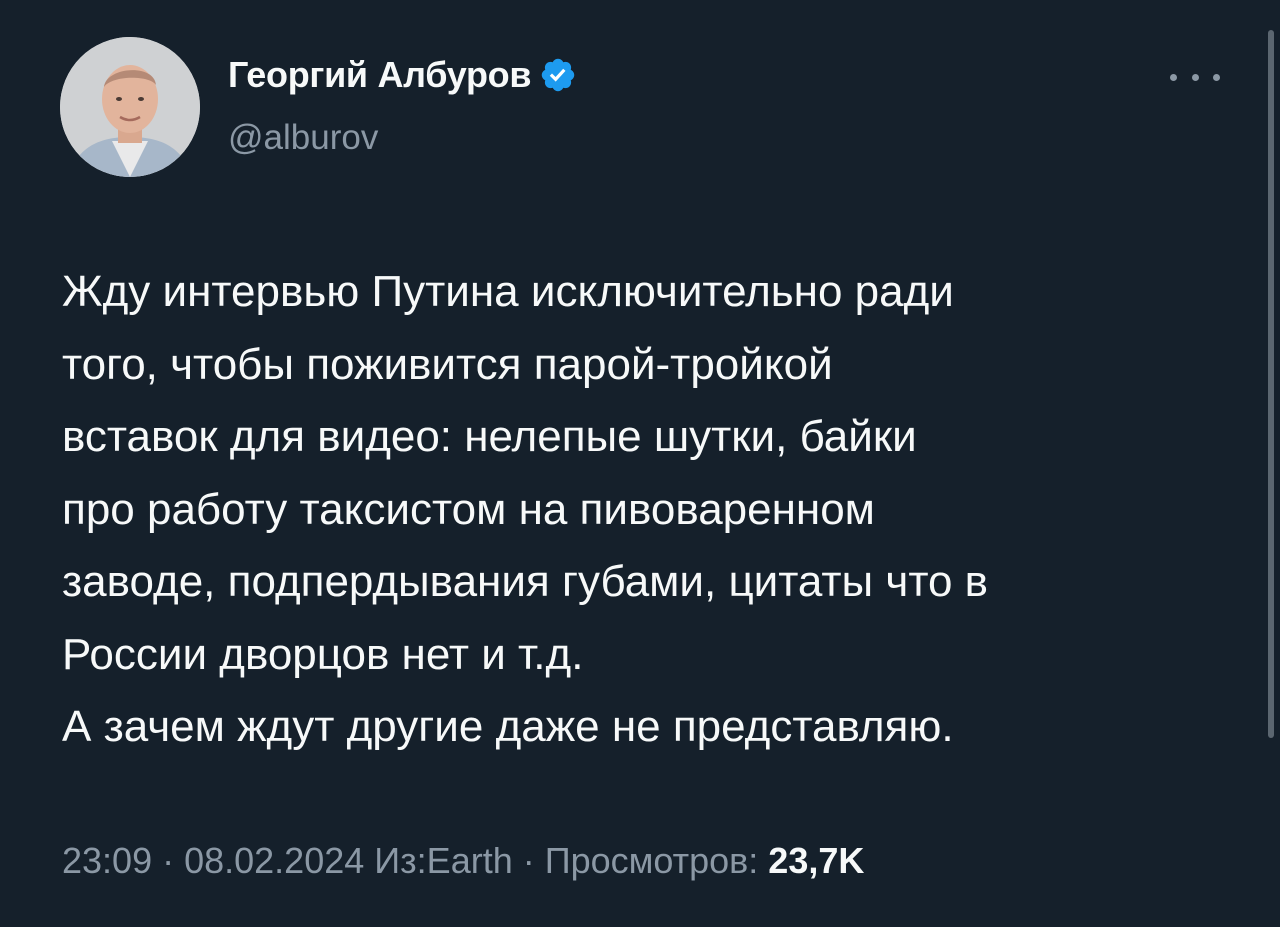 The height and width of the screenshot is (927, 1280). I want to click on meta-separator, so click(369, 860).